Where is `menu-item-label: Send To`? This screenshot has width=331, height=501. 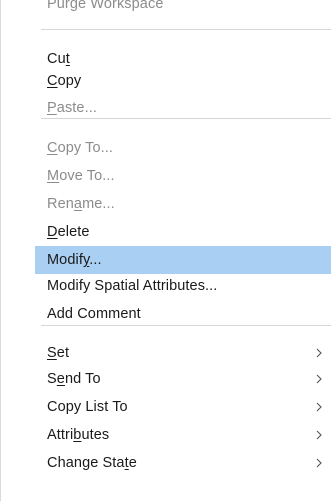
menu-item-label: Send To is located at coordinates (74, 379).